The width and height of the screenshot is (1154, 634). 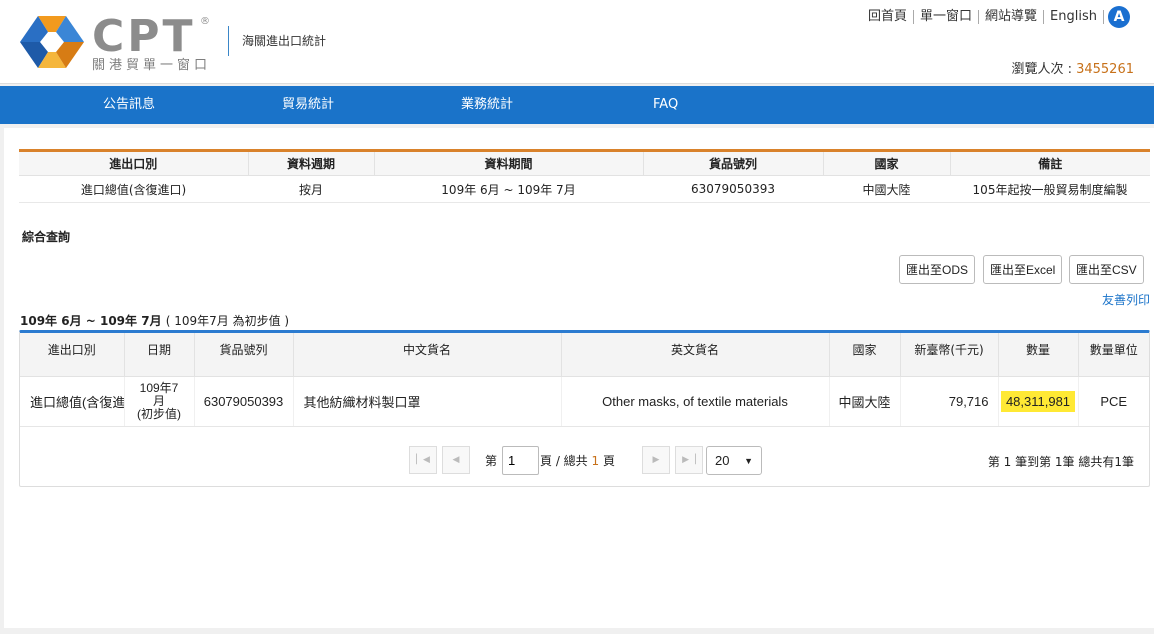 I want to click on summary-cell-trade-type: 進口總值(含復進口), so click(x=133, y=189).